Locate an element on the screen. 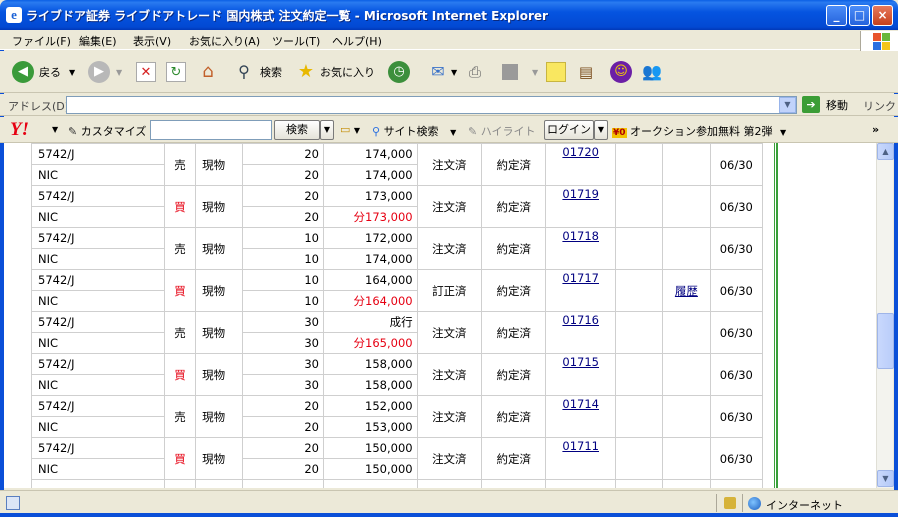 This screenshot has width=898, height=517. mail-dropdown-icon: ▼ is located at coordinates (454, 72).